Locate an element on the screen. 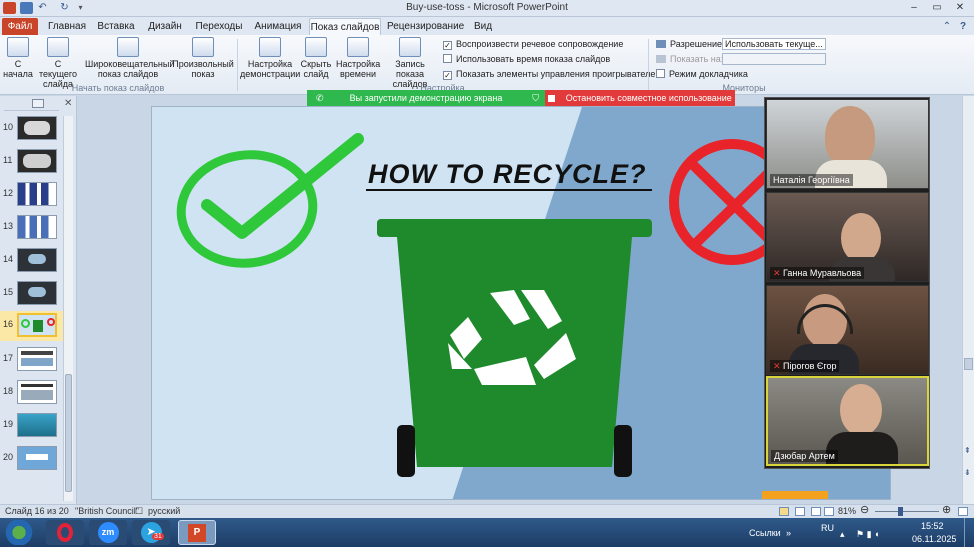 Image resolution: width=974 pixels, height=547 pixels. theme-name: "British Council" is located at coordinates (107, 511).